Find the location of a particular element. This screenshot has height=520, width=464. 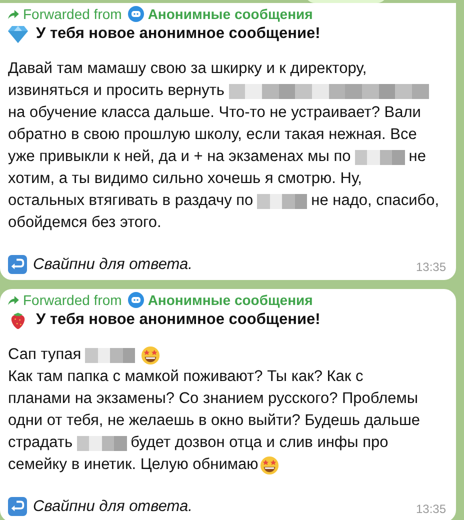

message-text: хотим, а ты видимо сильно хочешь я смотрю. Ну, is located at coordinates (185, 179).